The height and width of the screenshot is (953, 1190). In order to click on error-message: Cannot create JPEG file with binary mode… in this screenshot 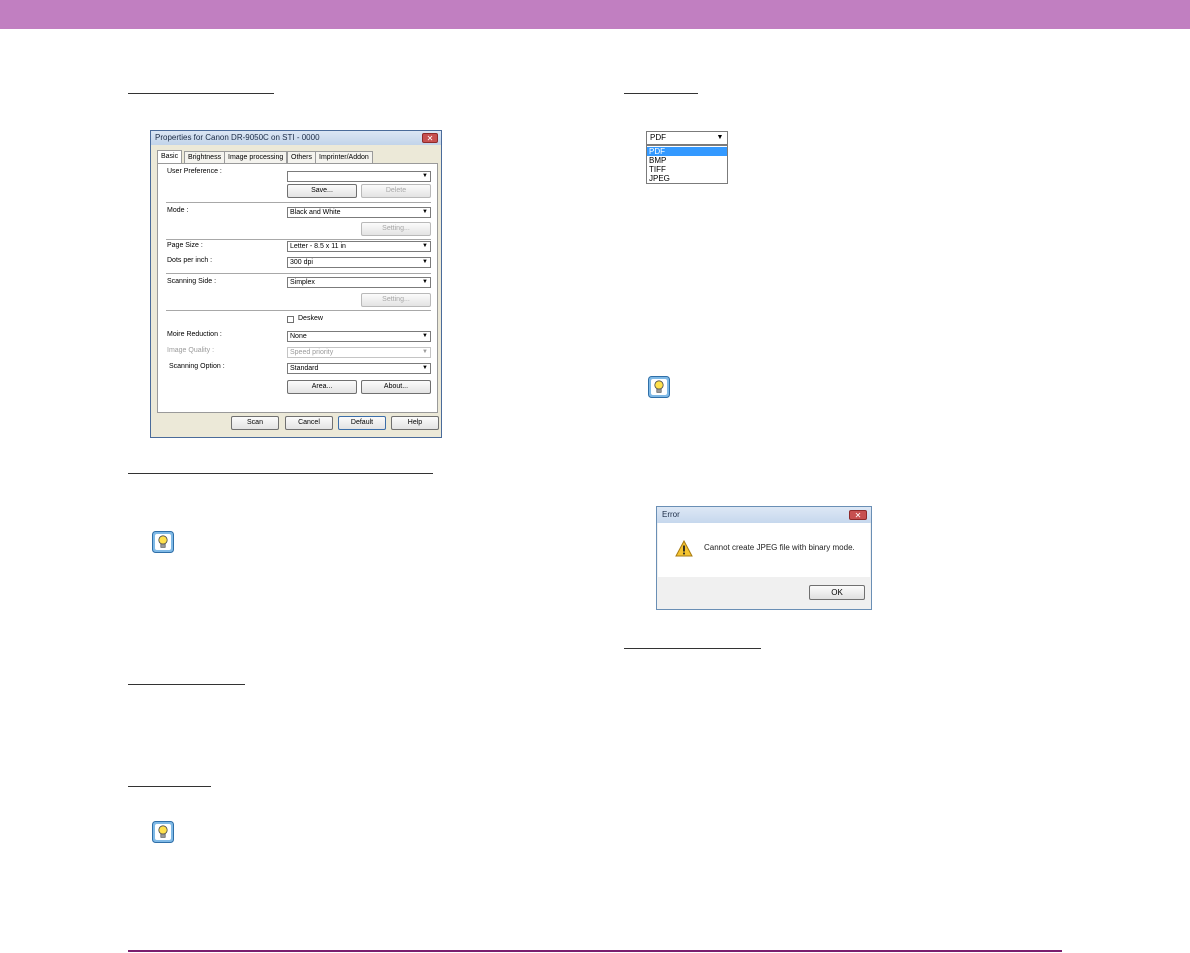, I will do `click(779, 547)`.